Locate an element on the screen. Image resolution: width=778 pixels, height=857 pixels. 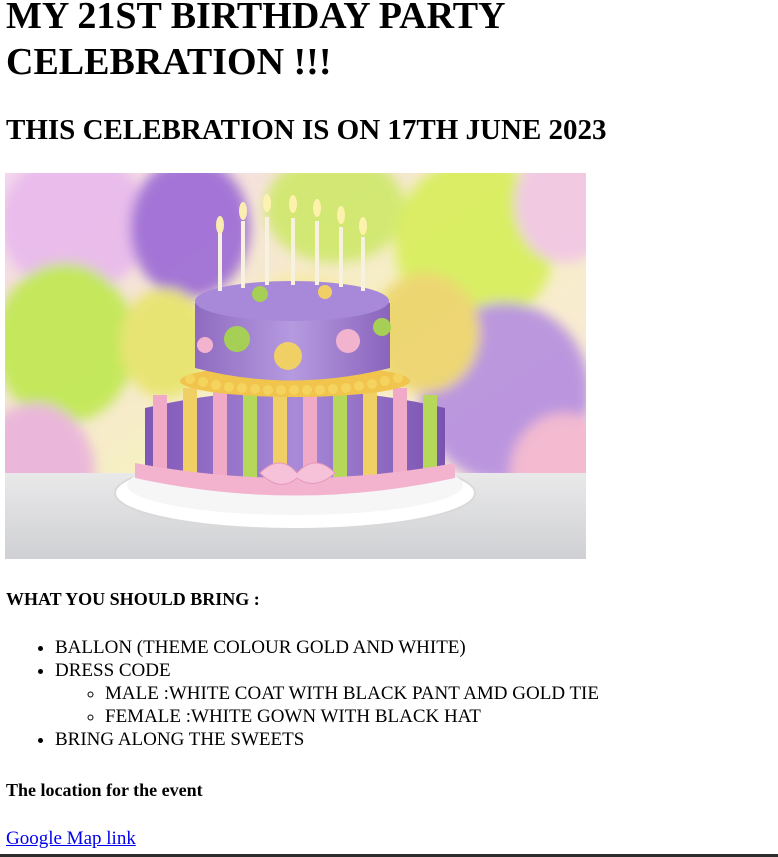
list-item-balloon: BALLON (THEME COLOUR GOLD AND WHITE) is located at coordinates (327, 647).